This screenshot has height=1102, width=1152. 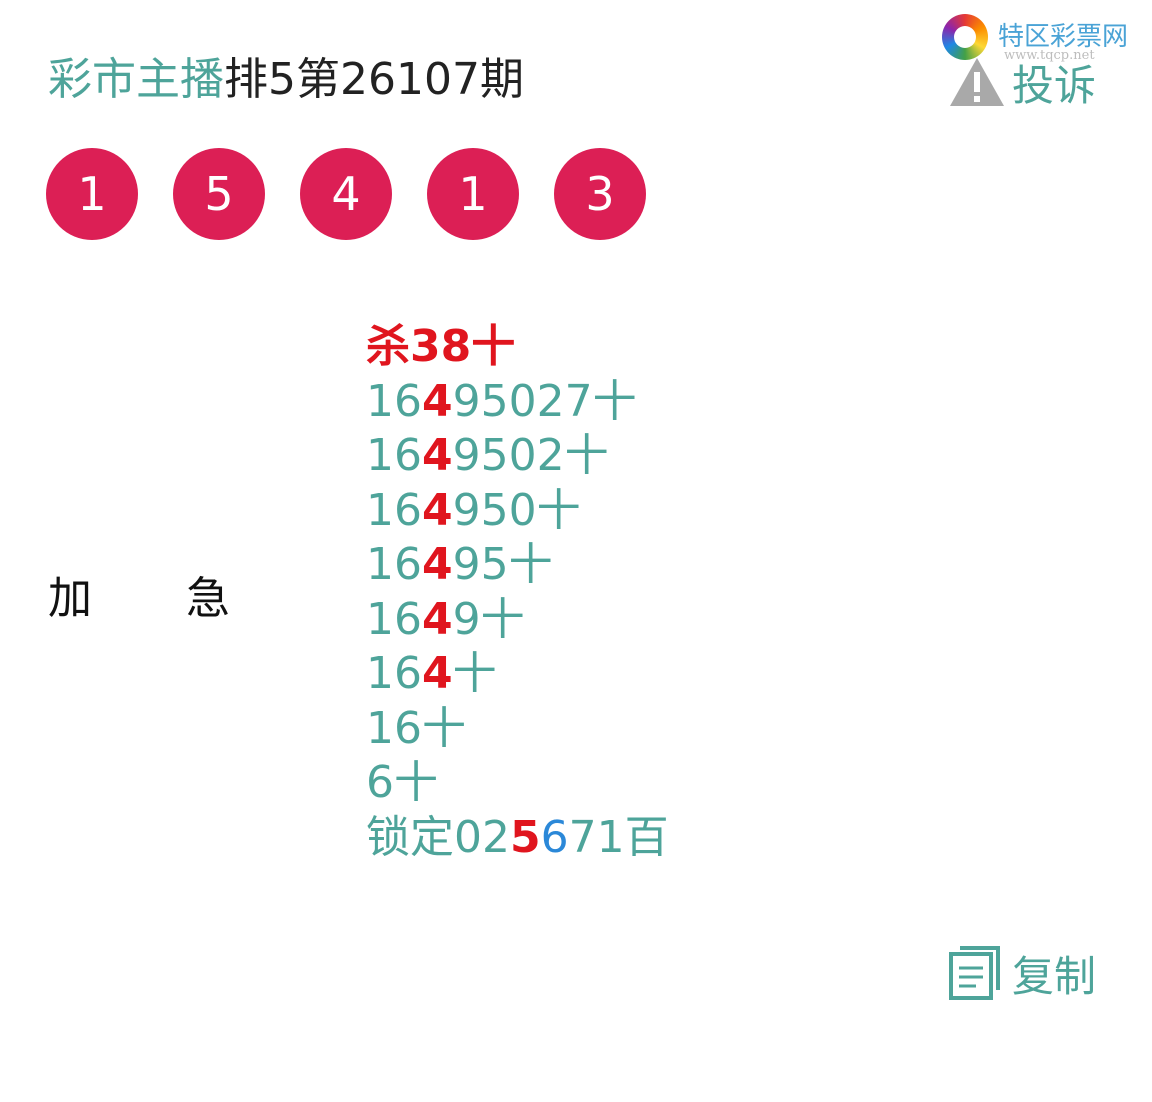 What do you see at coordinates (517, 729) in the screenshot?
I see `prediction-line: 16十` at bounding box center [517, 729].